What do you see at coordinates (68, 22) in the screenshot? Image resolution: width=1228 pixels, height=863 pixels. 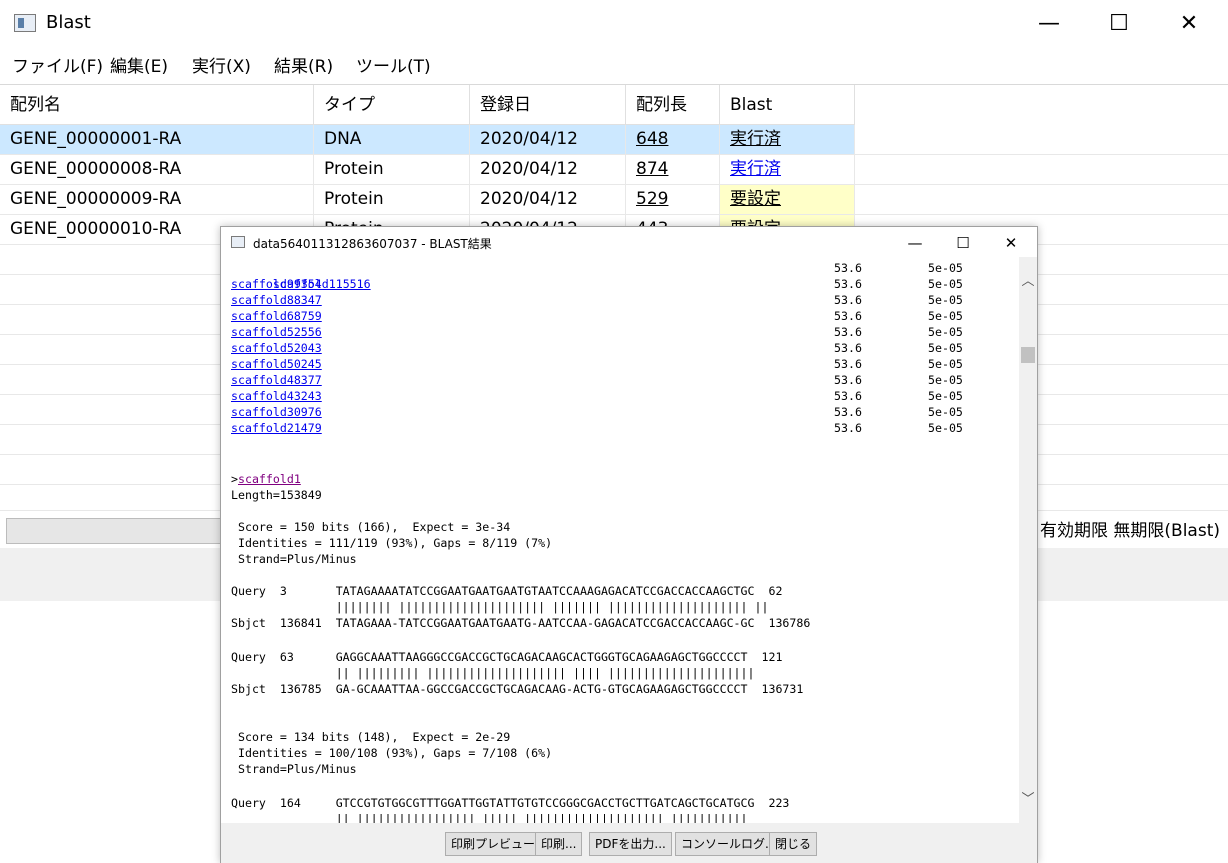 I see `window-title: Blast` at bounding box center [68, 22].